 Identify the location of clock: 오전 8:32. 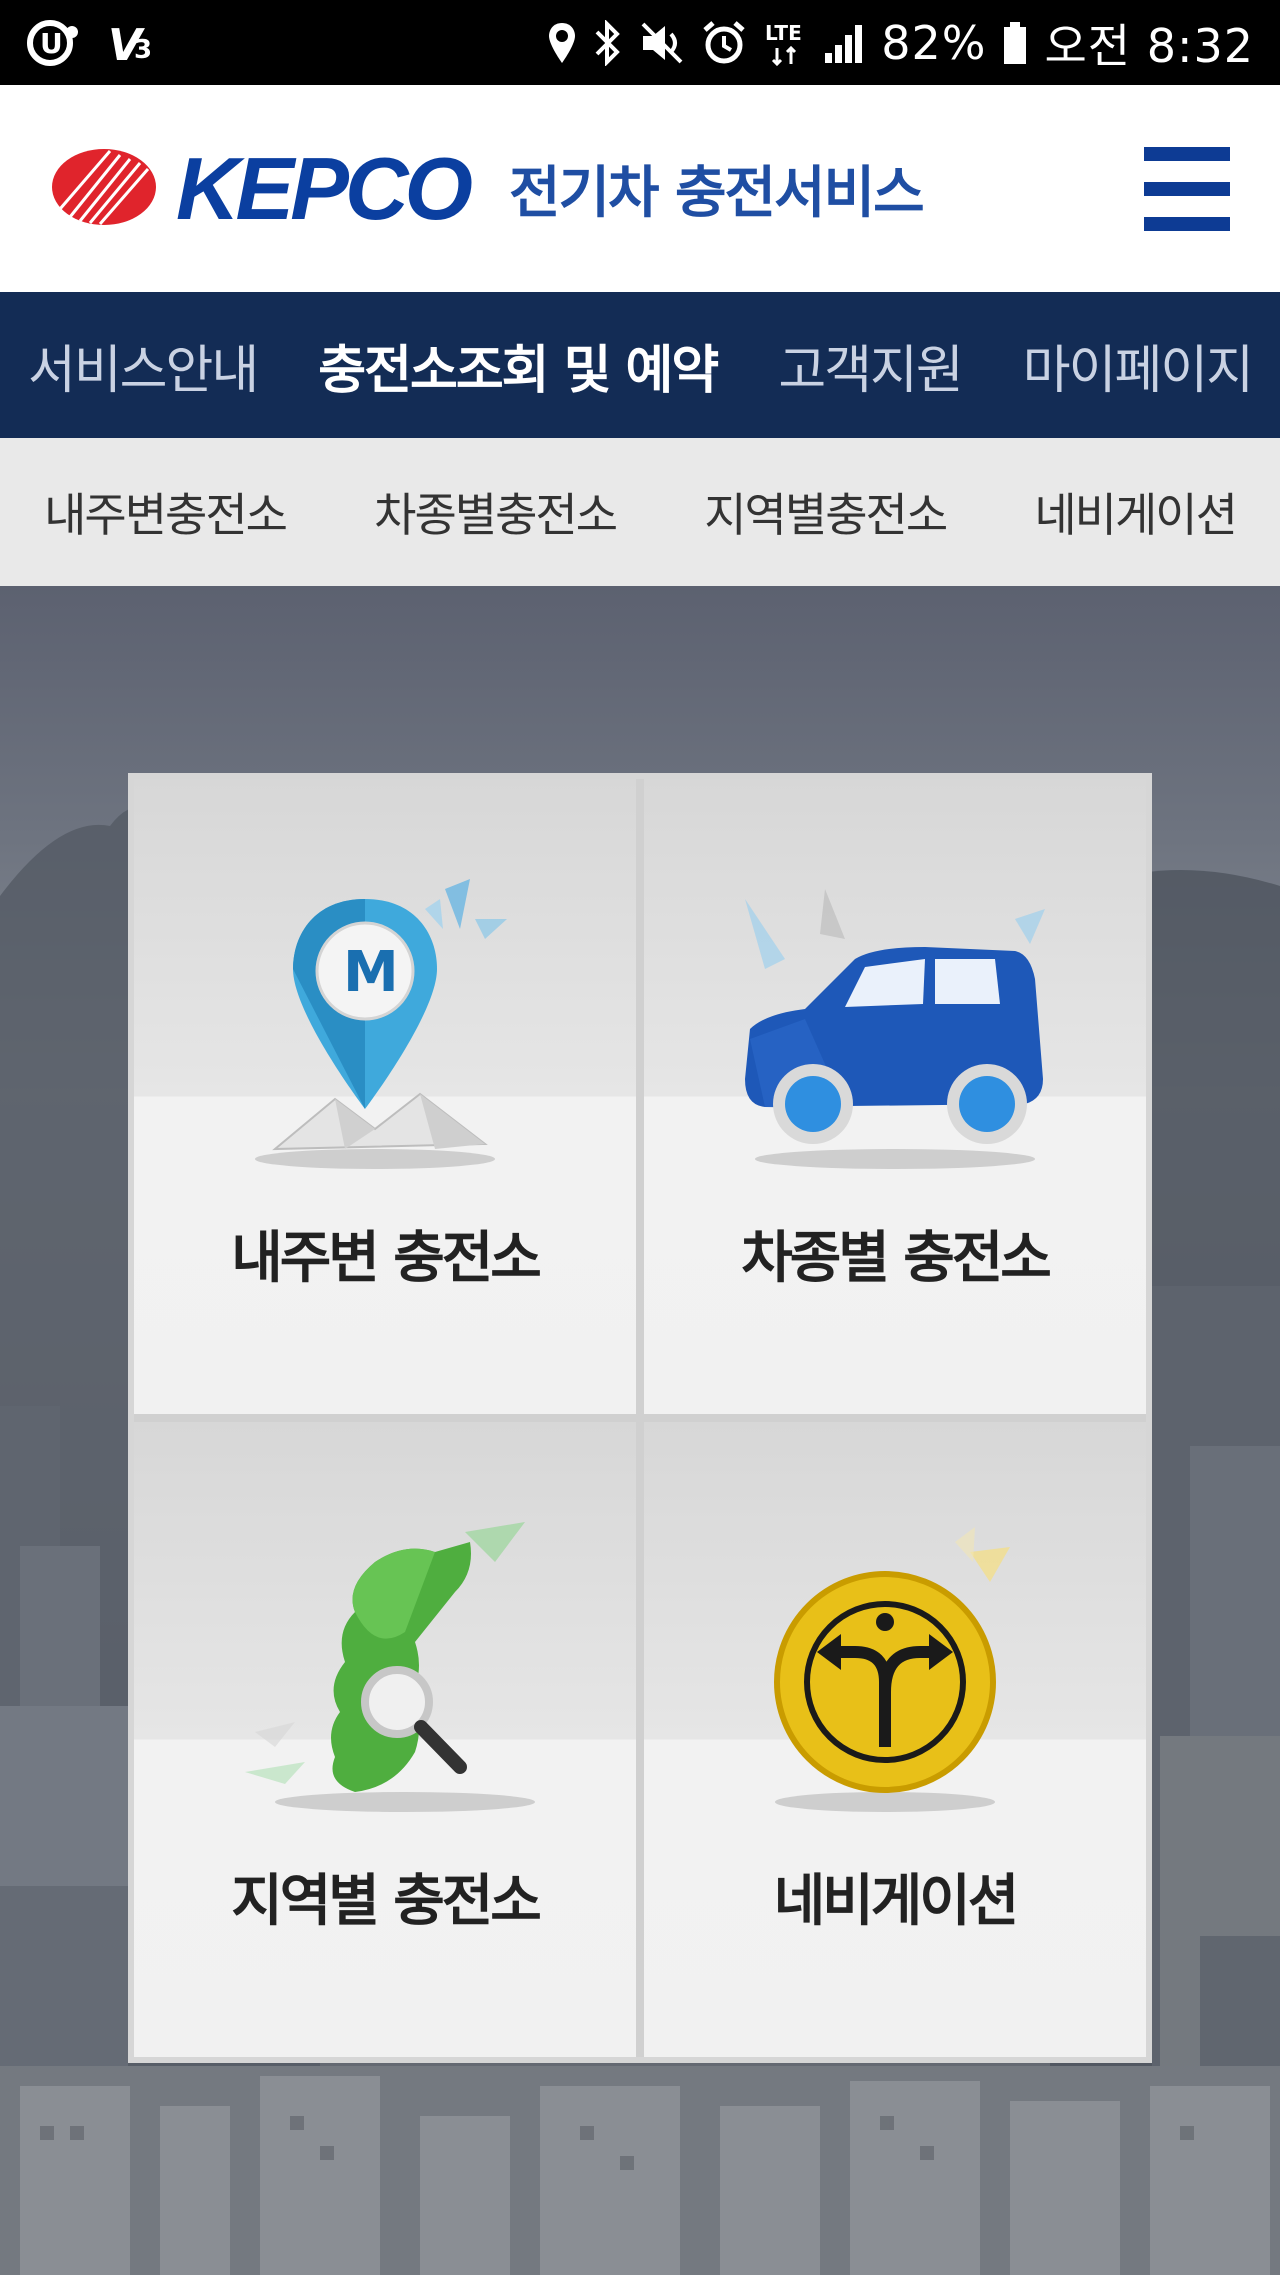
(1149, 45).